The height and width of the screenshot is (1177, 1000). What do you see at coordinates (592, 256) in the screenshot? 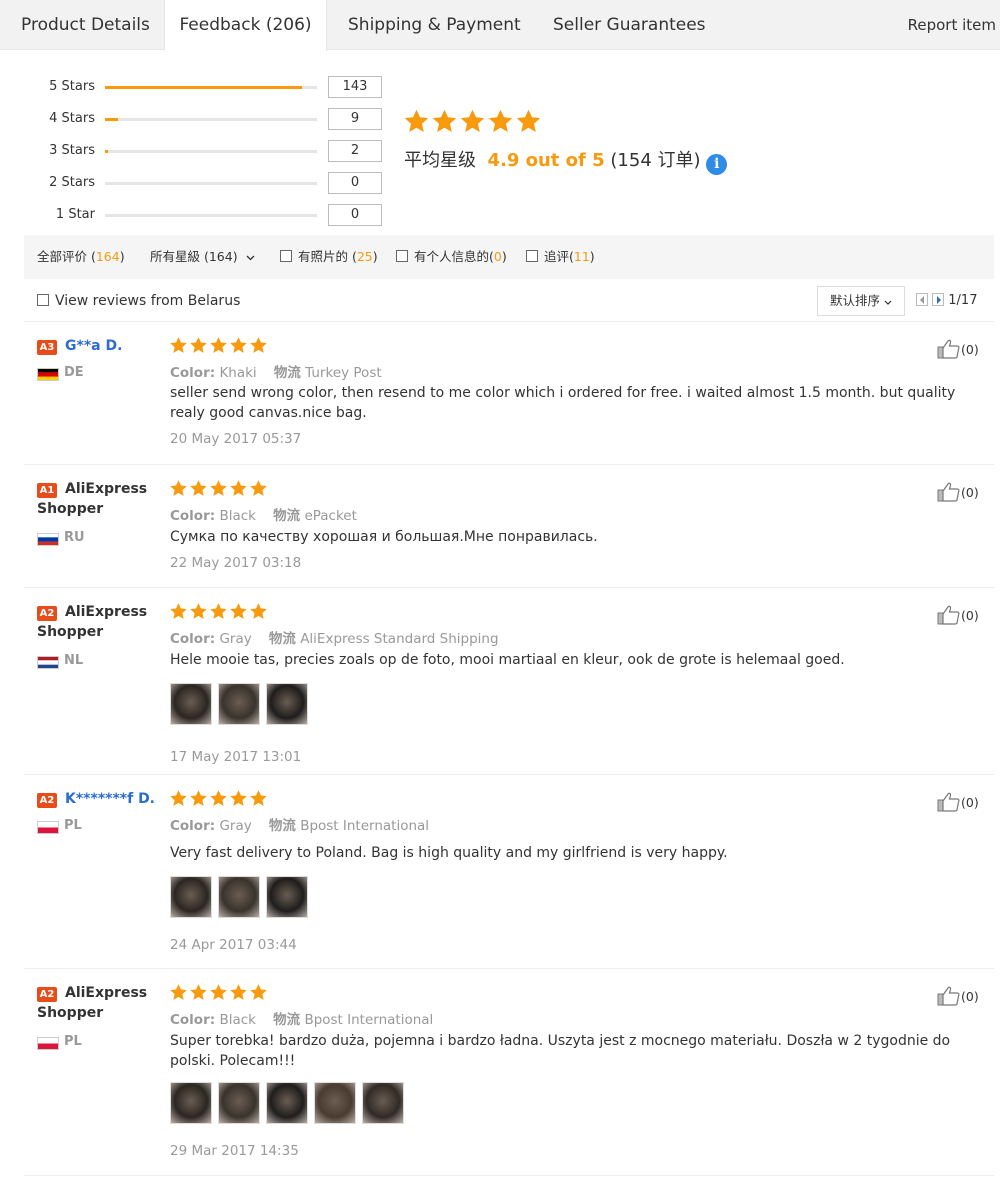
I see `filter-followup-close: )` at bounding box center [592, 256].